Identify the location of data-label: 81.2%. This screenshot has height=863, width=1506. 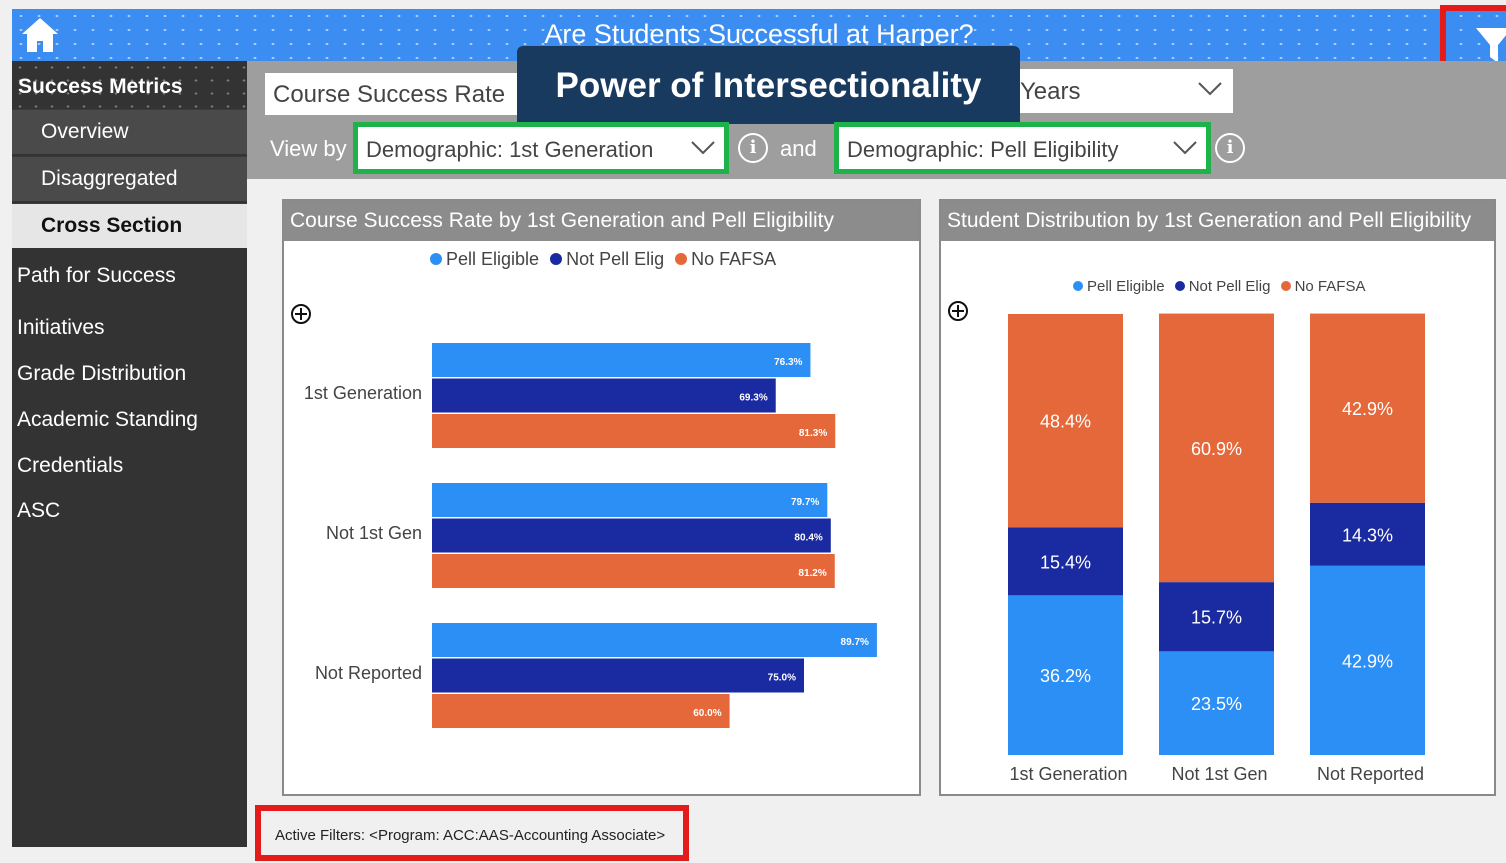
(812, 573).